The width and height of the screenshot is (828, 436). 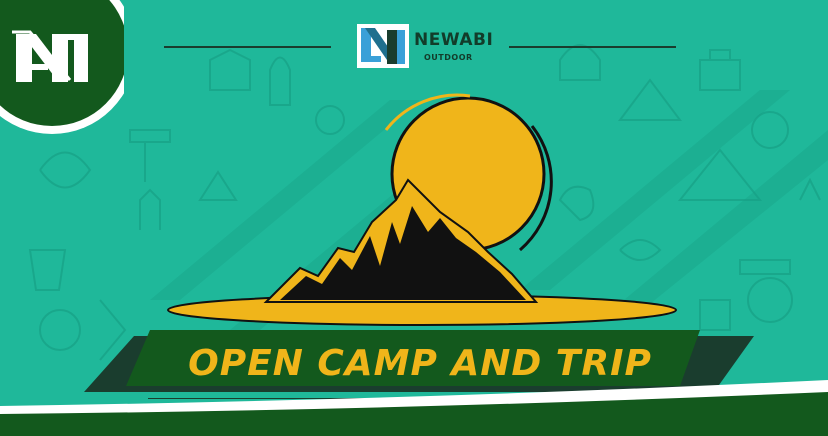 What do you see at coordinates (414, 408) in the screenshot?
I see `footer-wave-icon` at bounding box center [414, 408].